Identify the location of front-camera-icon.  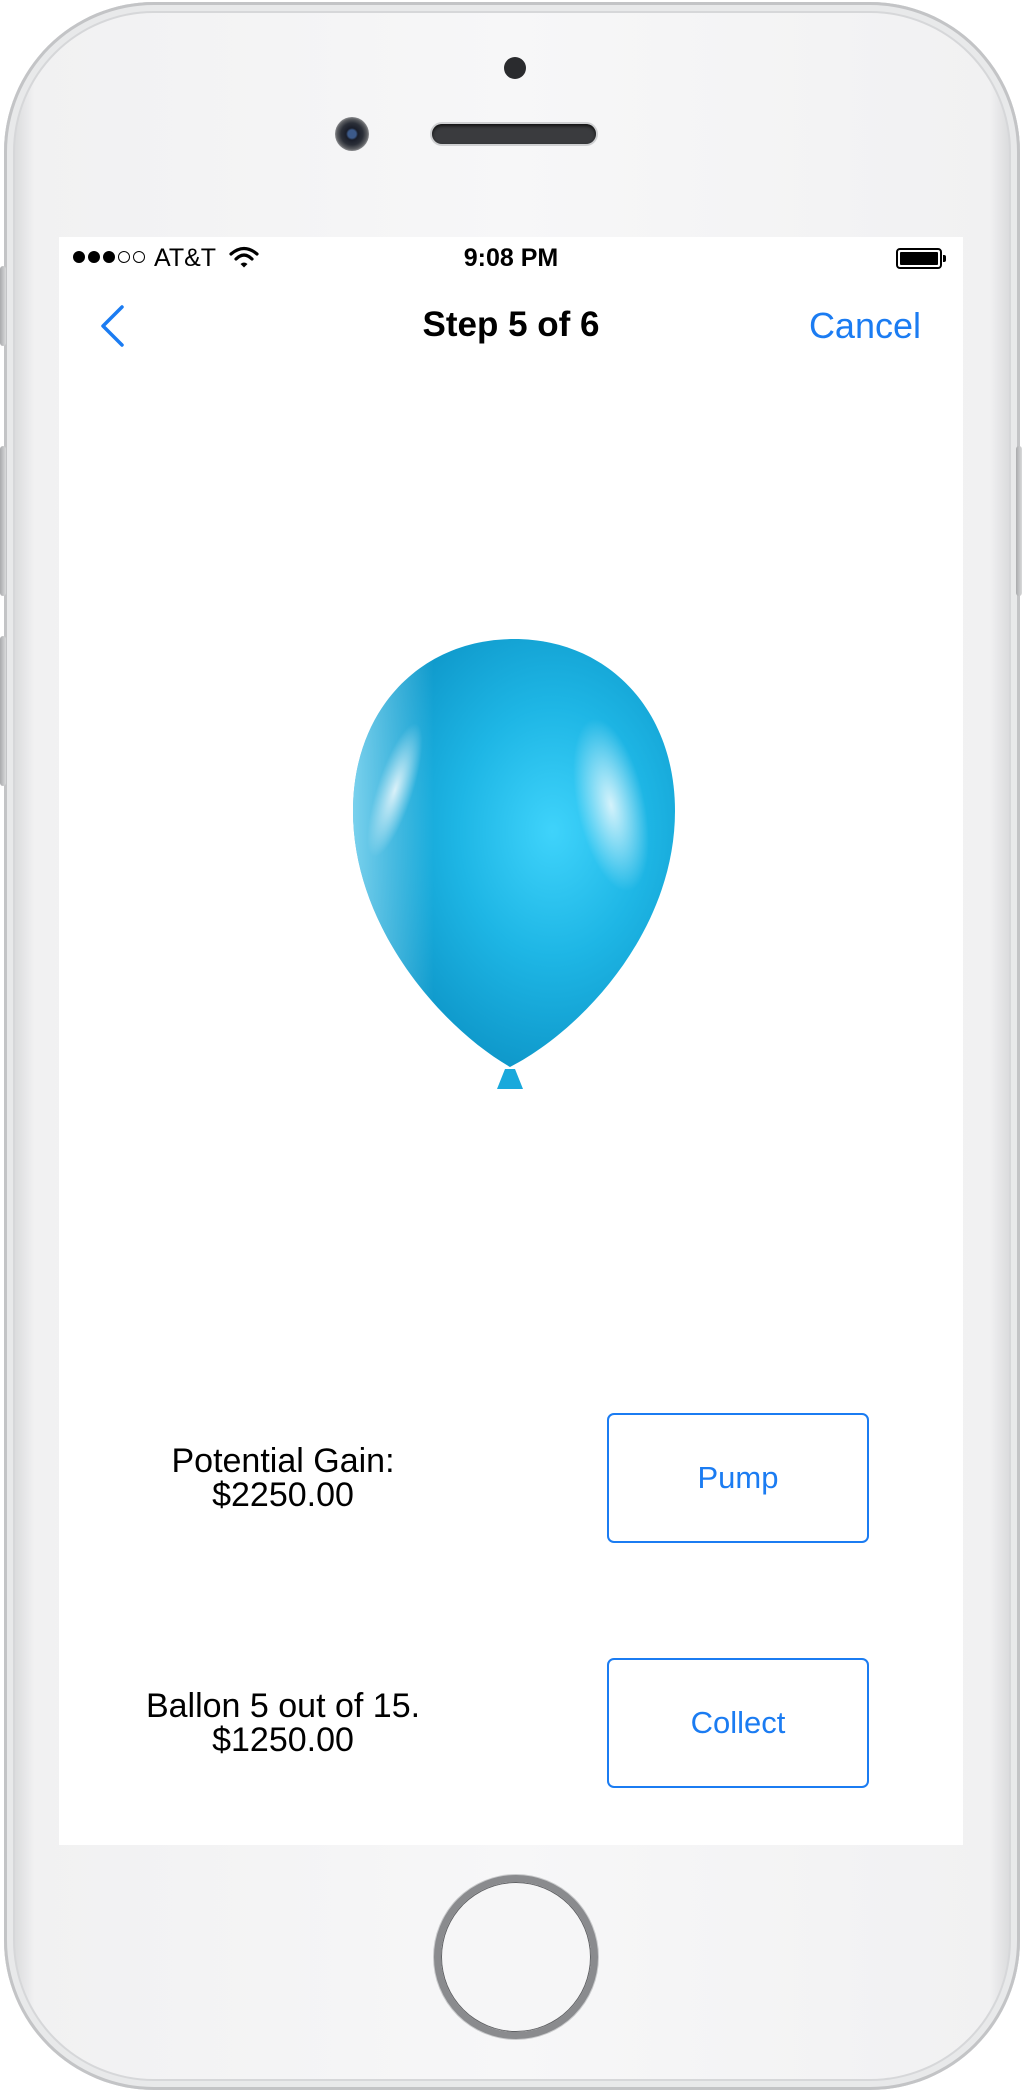
(352, 134).